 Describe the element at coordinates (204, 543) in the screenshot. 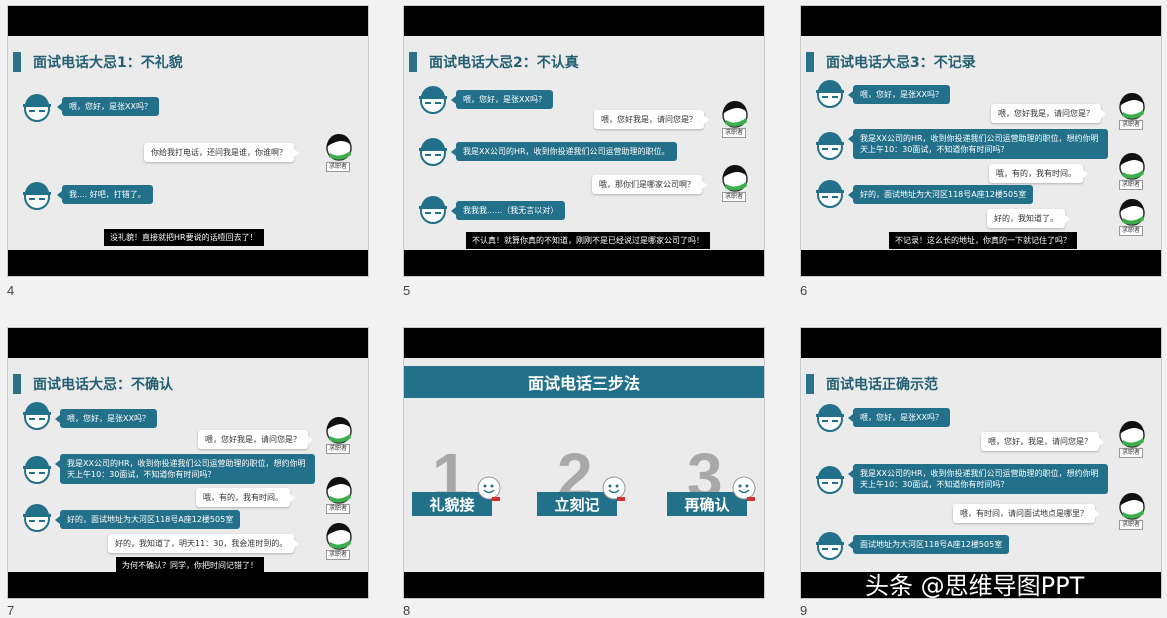

I see `seeker-message: 好的，我知道了，明天11：30，我会准时到的。` at that location.